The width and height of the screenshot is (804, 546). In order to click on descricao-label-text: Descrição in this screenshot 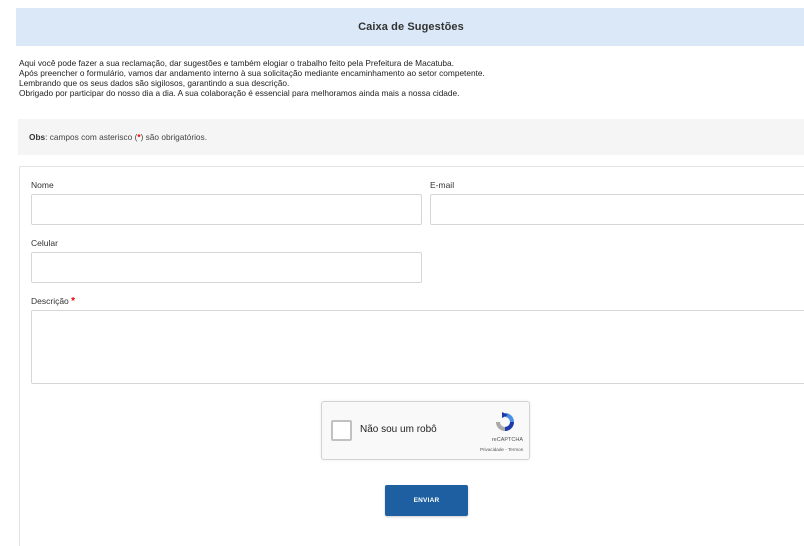, I will do `click(50, 301)`.